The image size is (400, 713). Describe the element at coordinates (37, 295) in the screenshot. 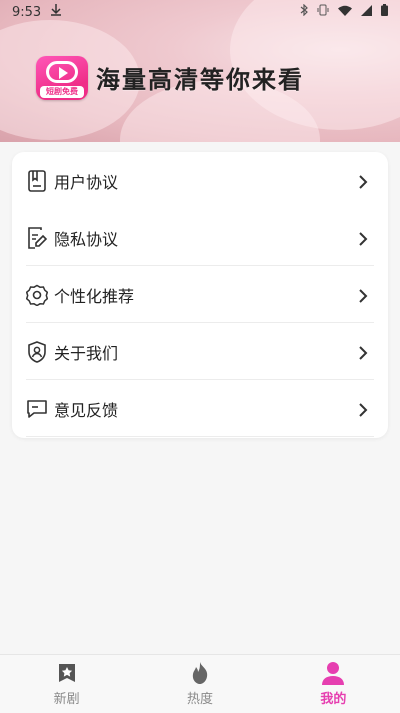

I see `gear-icon` at that location.